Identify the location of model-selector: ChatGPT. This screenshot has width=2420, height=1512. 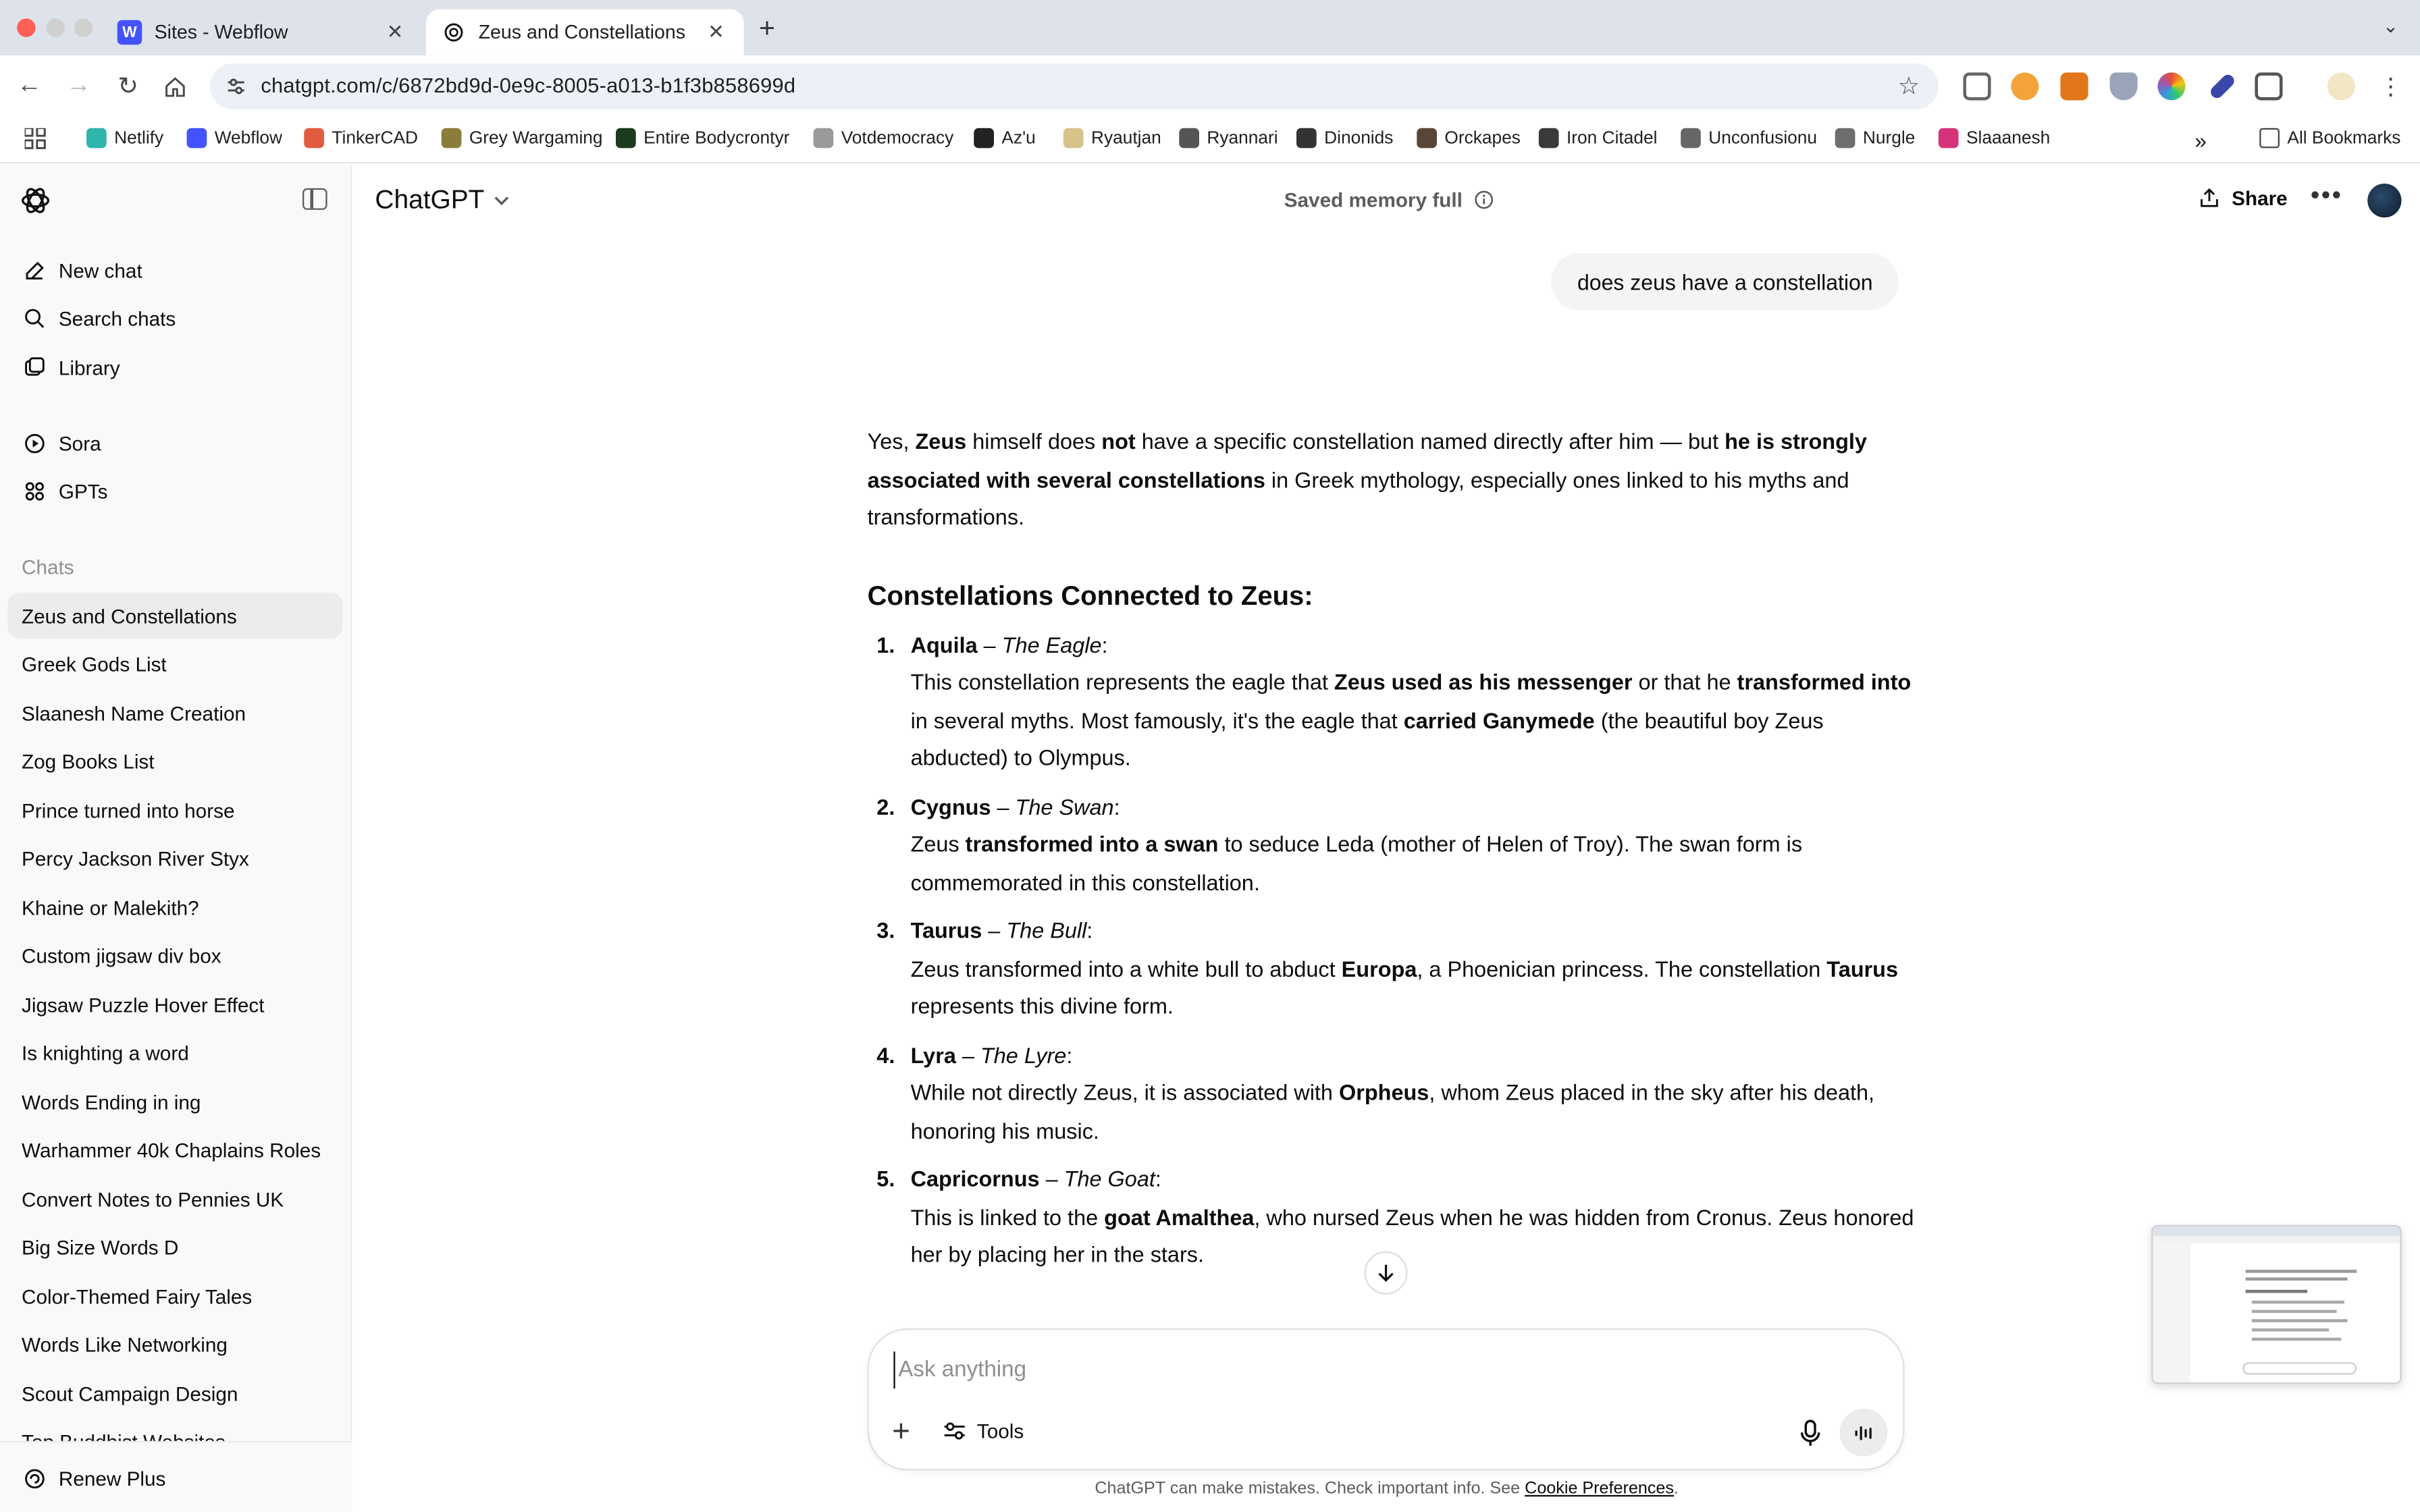
(442, 200).